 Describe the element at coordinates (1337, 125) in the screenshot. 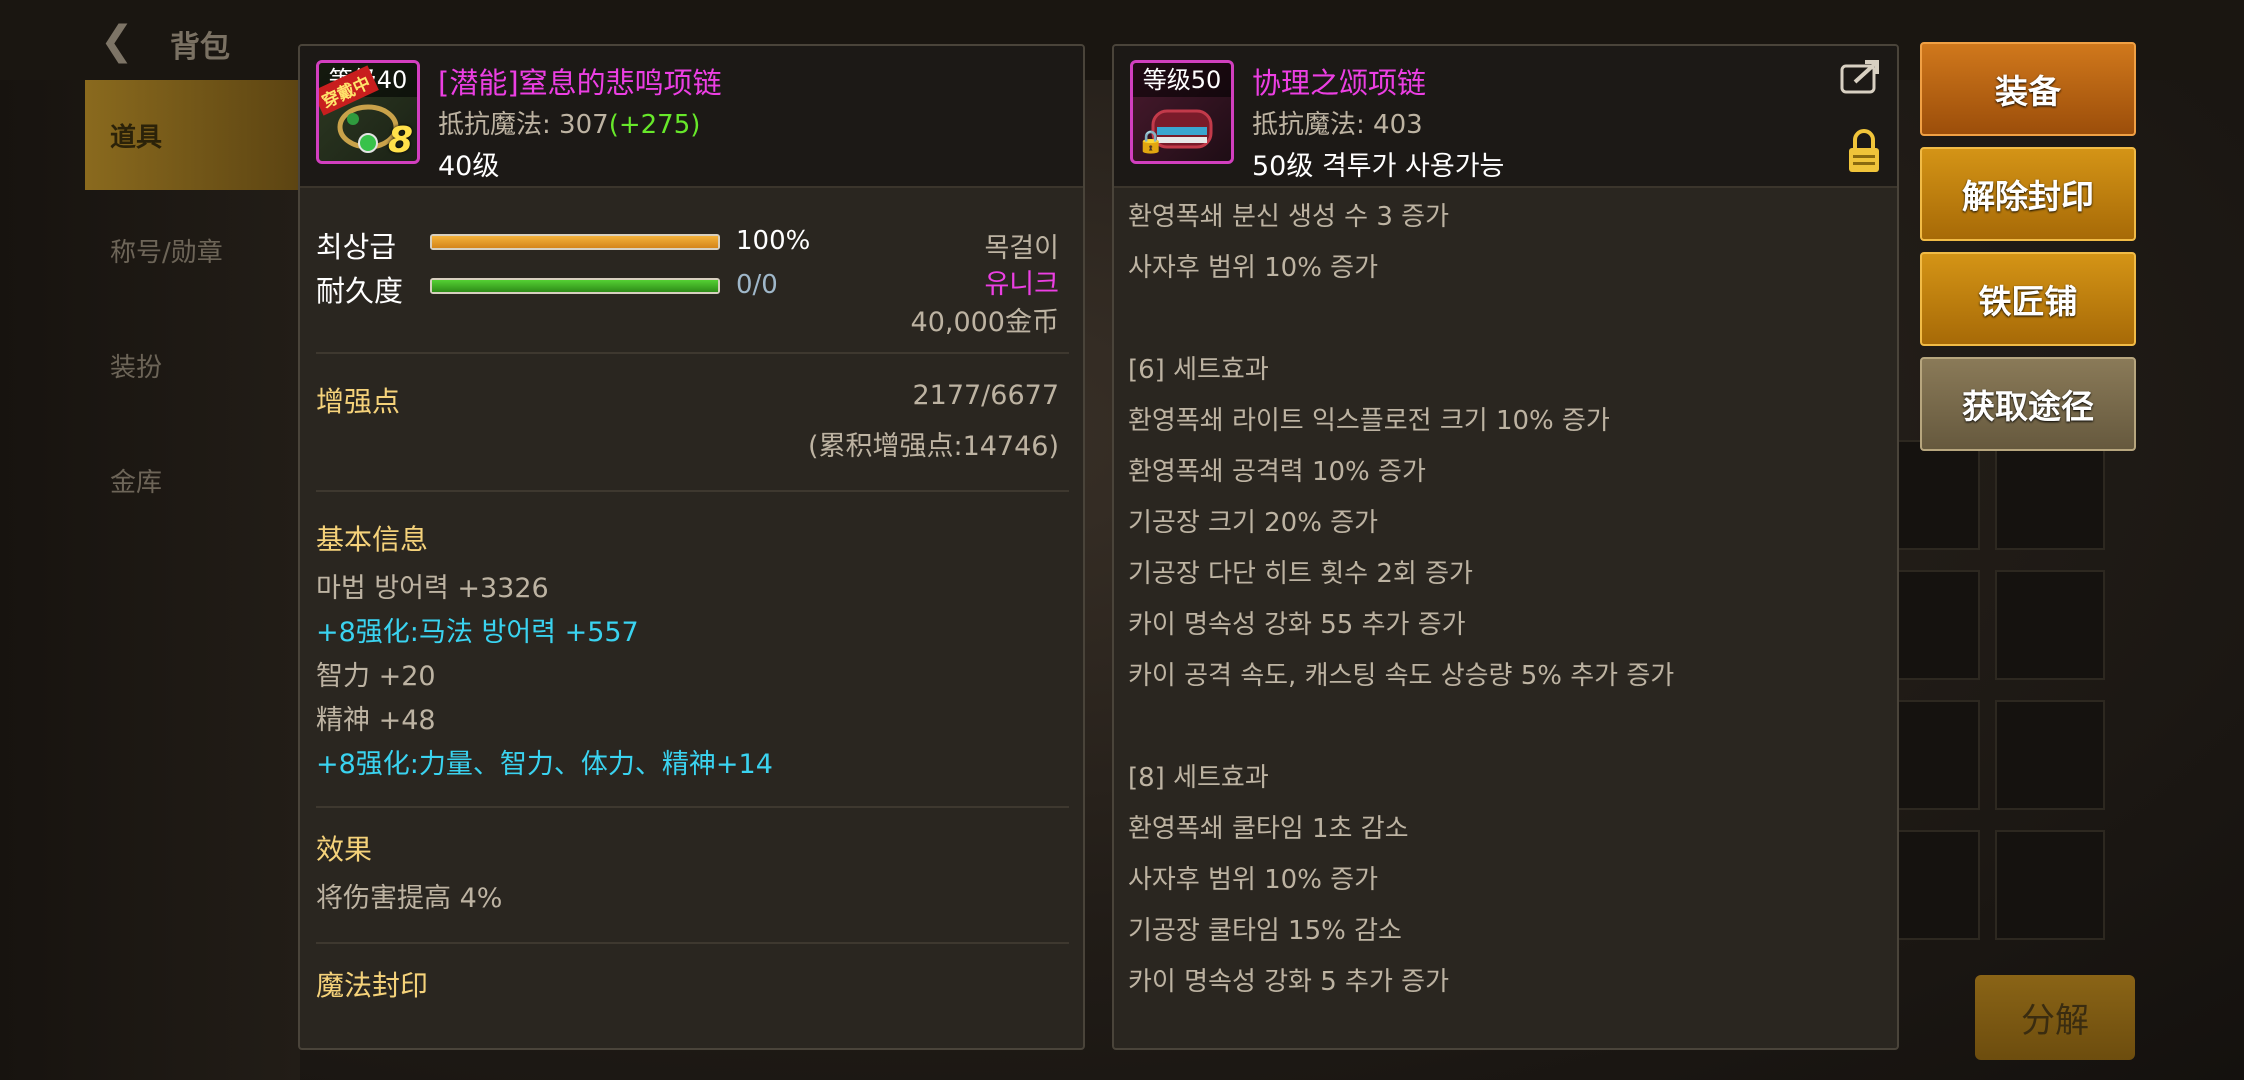

I see `item-main-stat: 抵抗魔法: 403` at that location.